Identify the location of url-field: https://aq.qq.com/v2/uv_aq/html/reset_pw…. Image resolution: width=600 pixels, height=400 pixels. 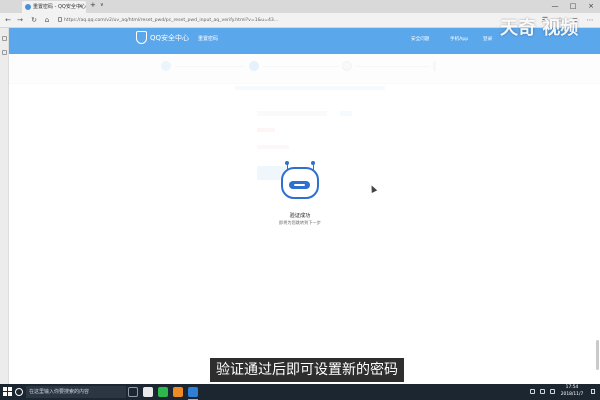
(212, 20).